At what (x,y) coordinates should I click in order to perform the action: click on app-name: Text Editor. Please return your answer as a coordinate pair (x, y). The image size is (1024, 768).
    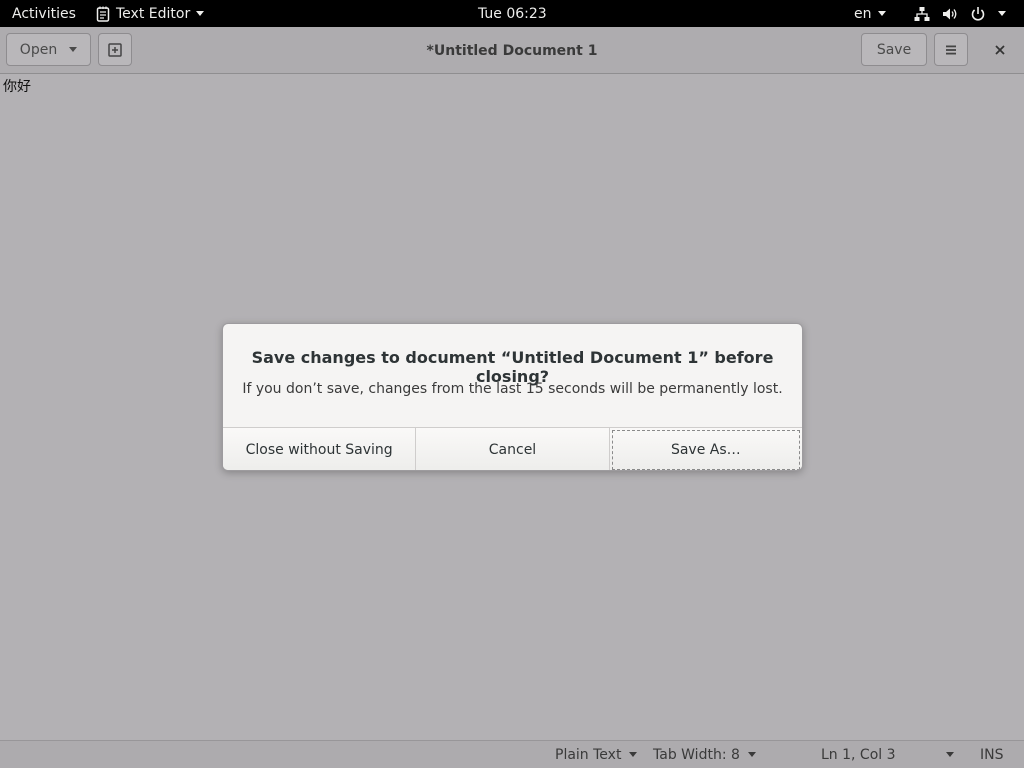
    Looking at the image, I should click on (153, 13).